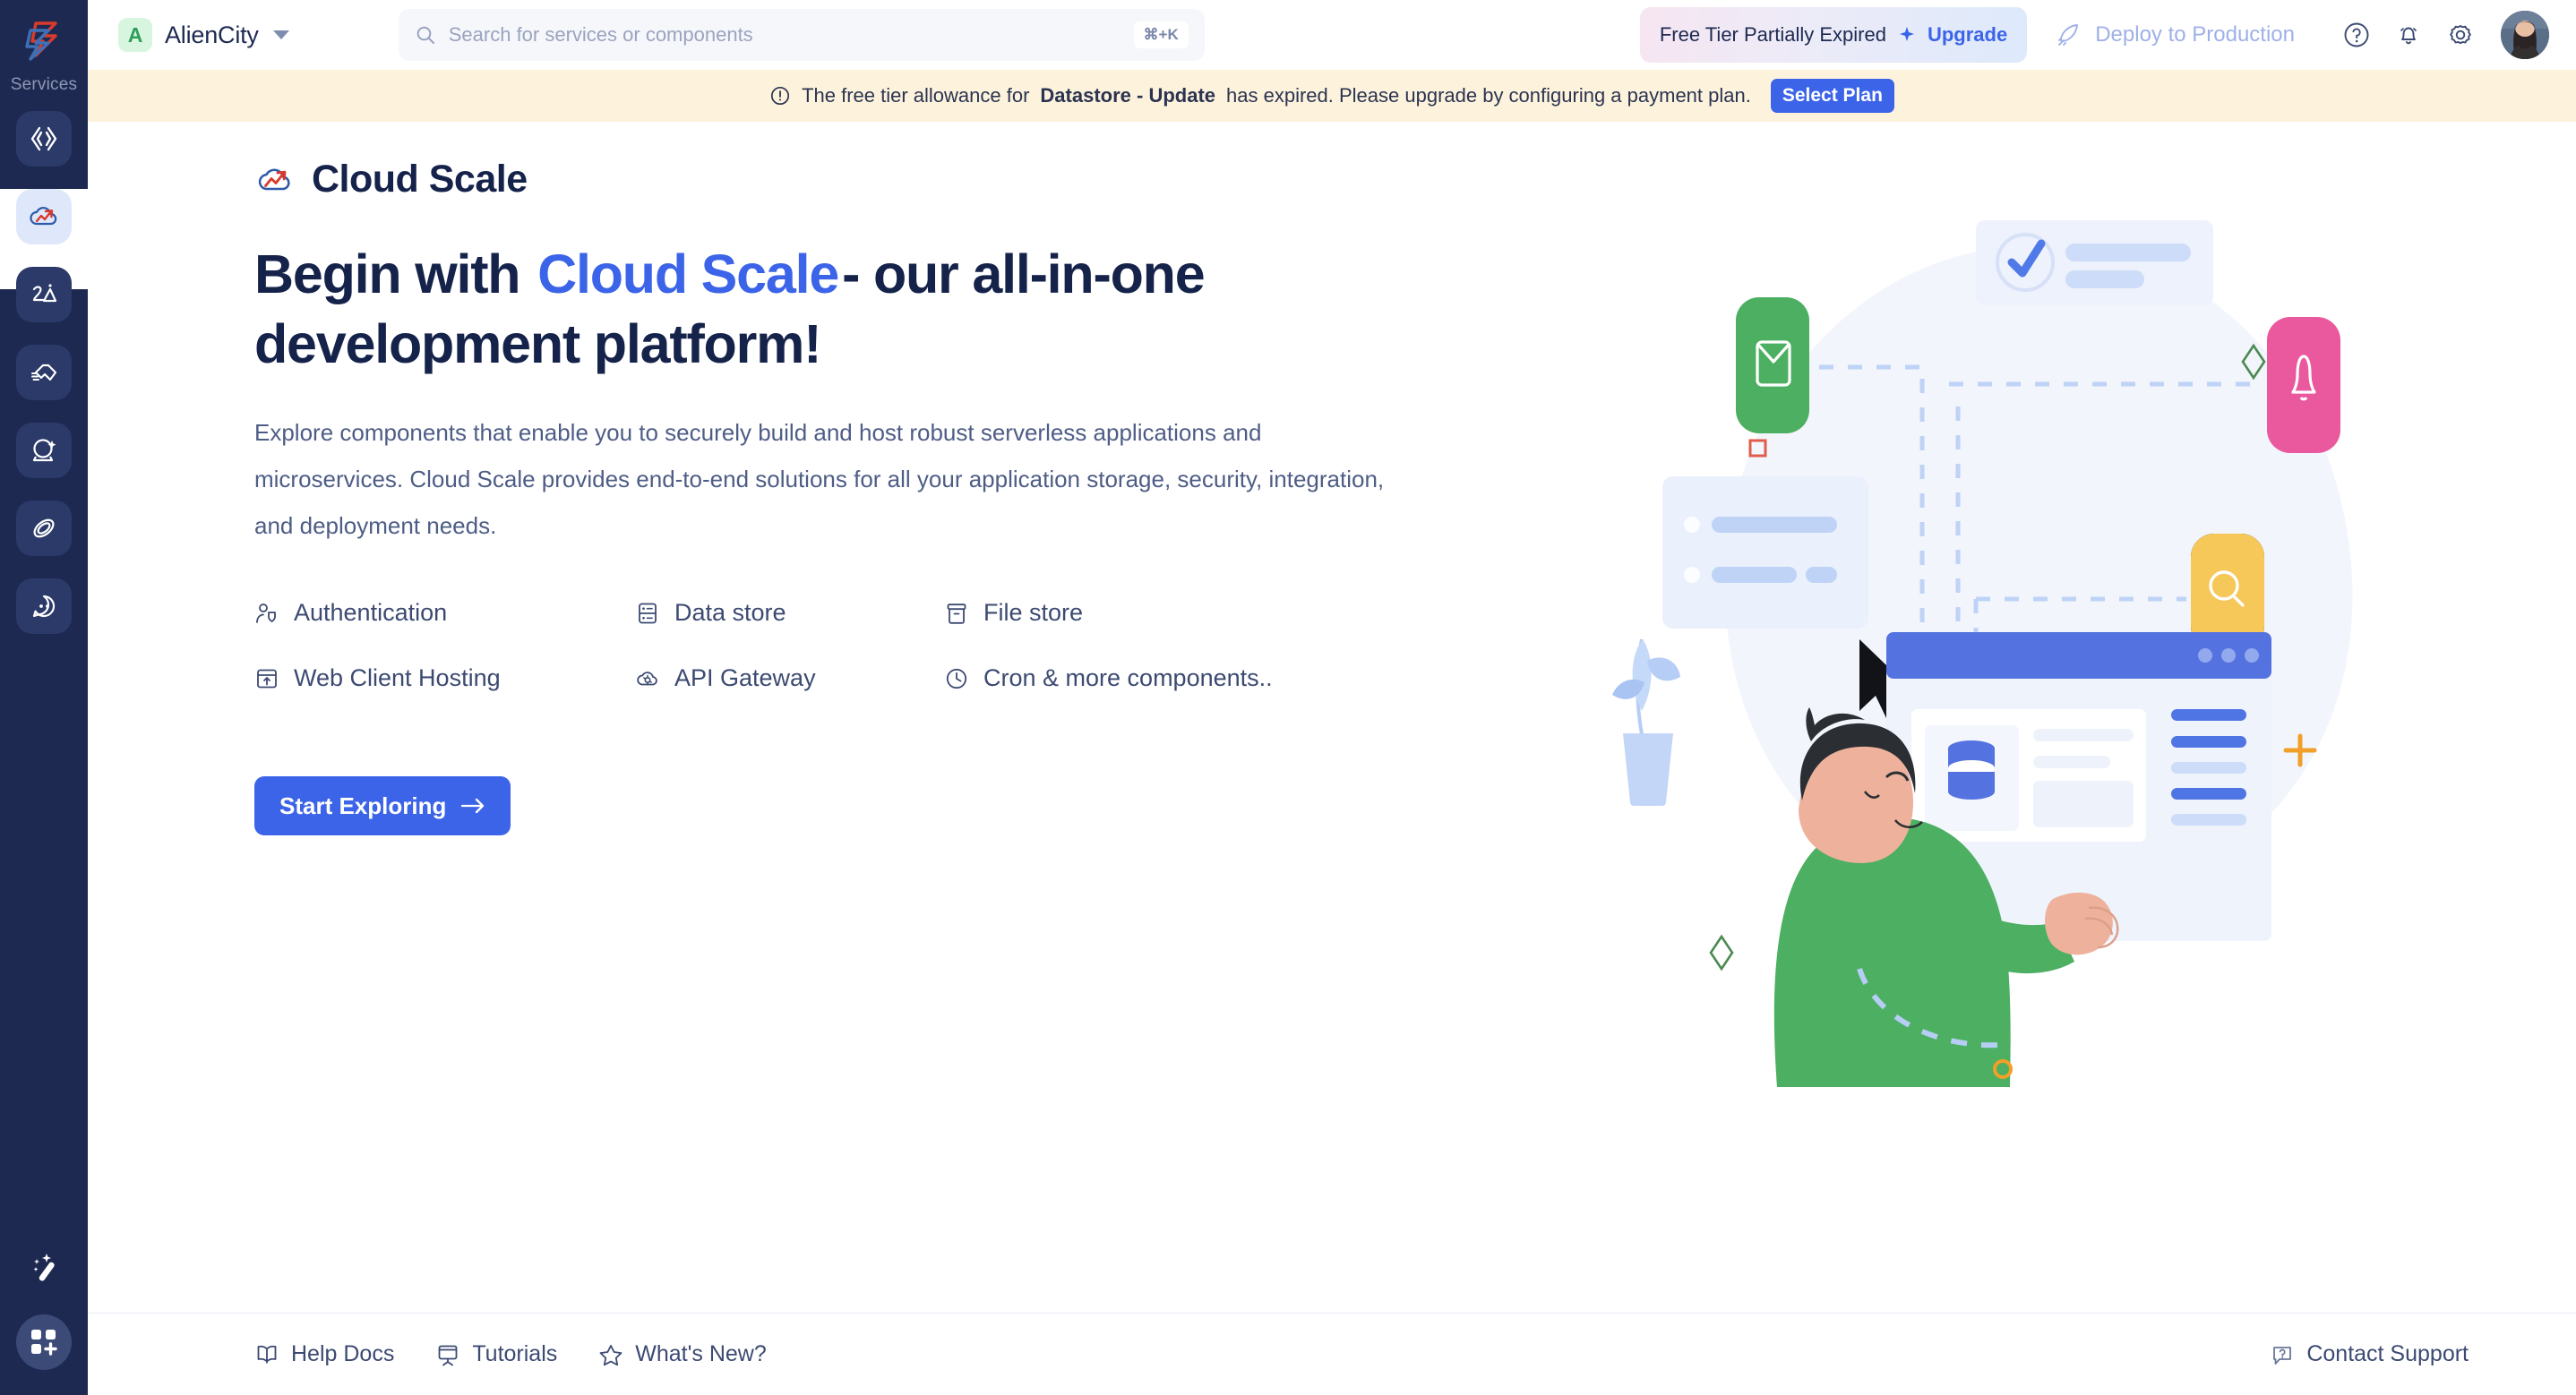  I want to click on sidebar-item-automation, so click(44, 528).